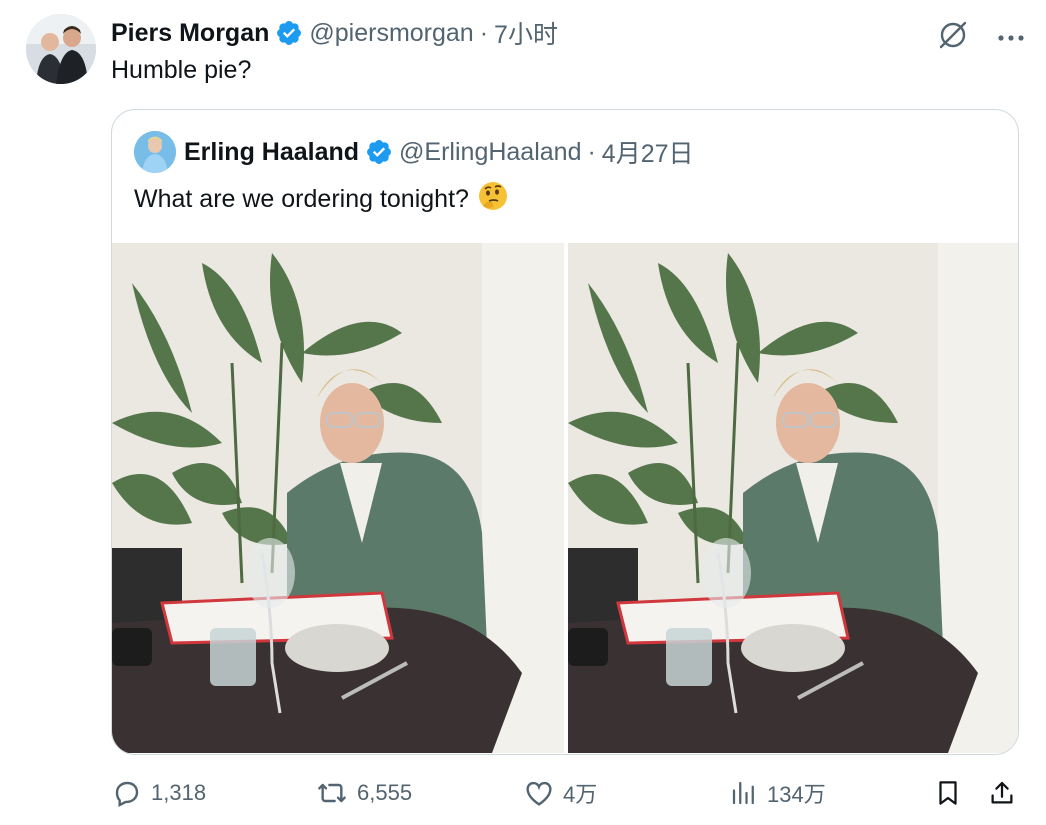 Image resolution: width=1046 pixels, height=825 pixels. I want to click on like-button: 4万, so click(560, 793).